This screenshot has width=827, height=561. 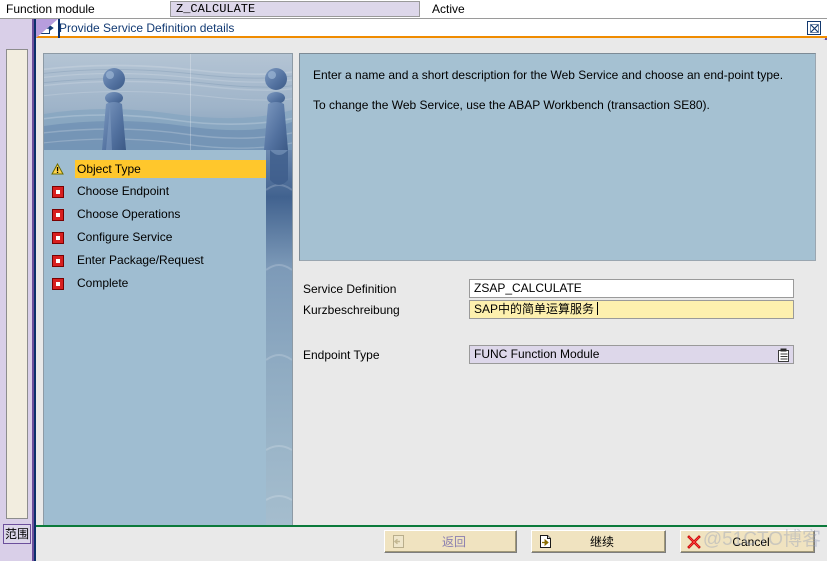 I want to click on endpoint-type-value: FUNC Function Module, so click(x=537, y=354).